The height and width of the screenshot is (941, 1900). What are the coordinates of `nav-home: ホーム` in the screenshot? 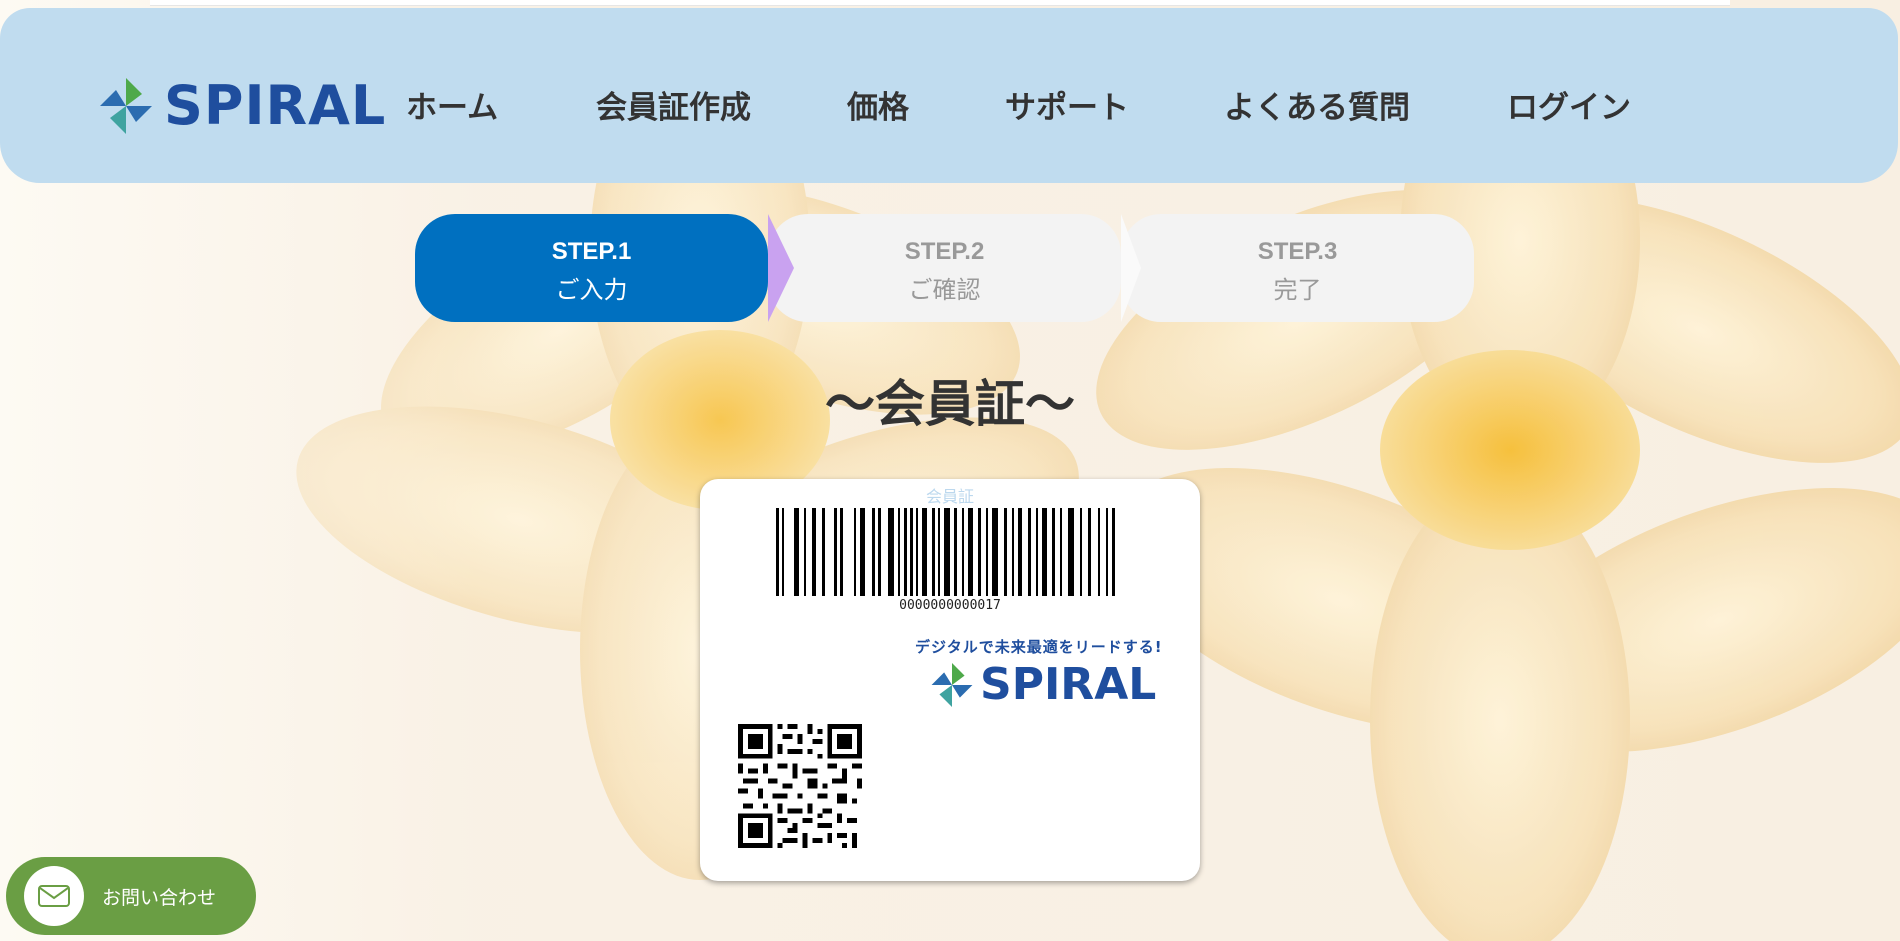 It's located at (452, 104).